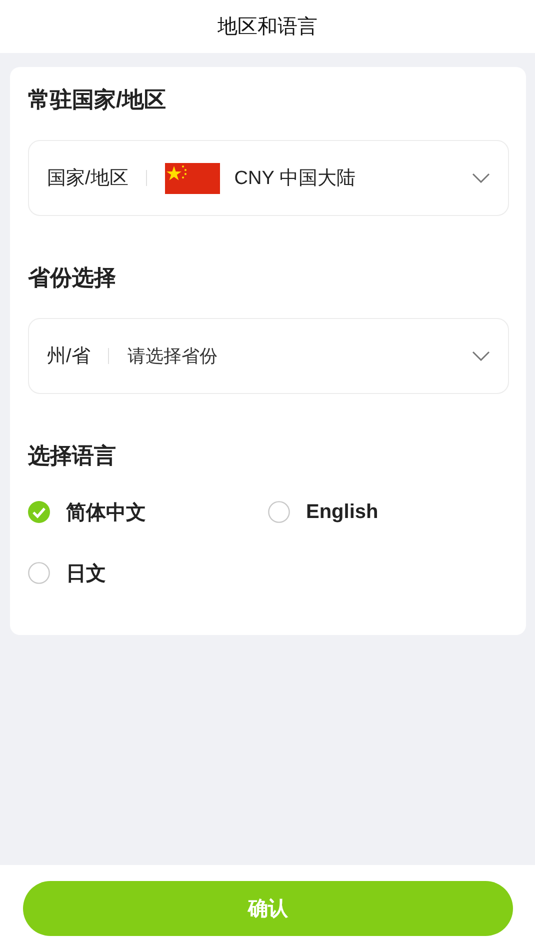 This screenshot has height=951, width=535. Describe the element at coordinates (342, 512) in the screenshot. I see `language-label: English` at that location.